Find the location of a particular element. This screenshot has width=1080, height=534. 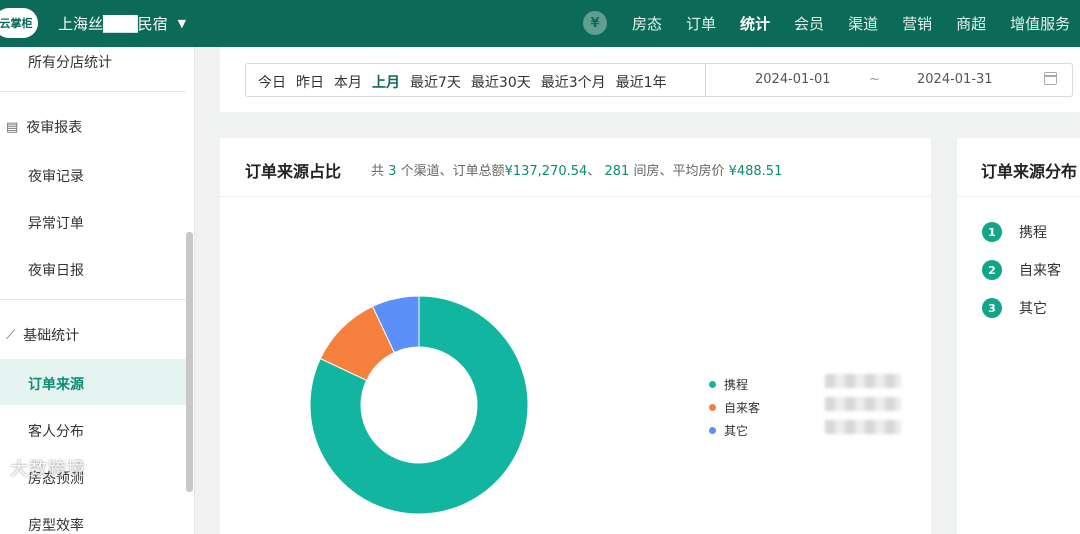

calendar-icon is located at coordinates (1050, 78).